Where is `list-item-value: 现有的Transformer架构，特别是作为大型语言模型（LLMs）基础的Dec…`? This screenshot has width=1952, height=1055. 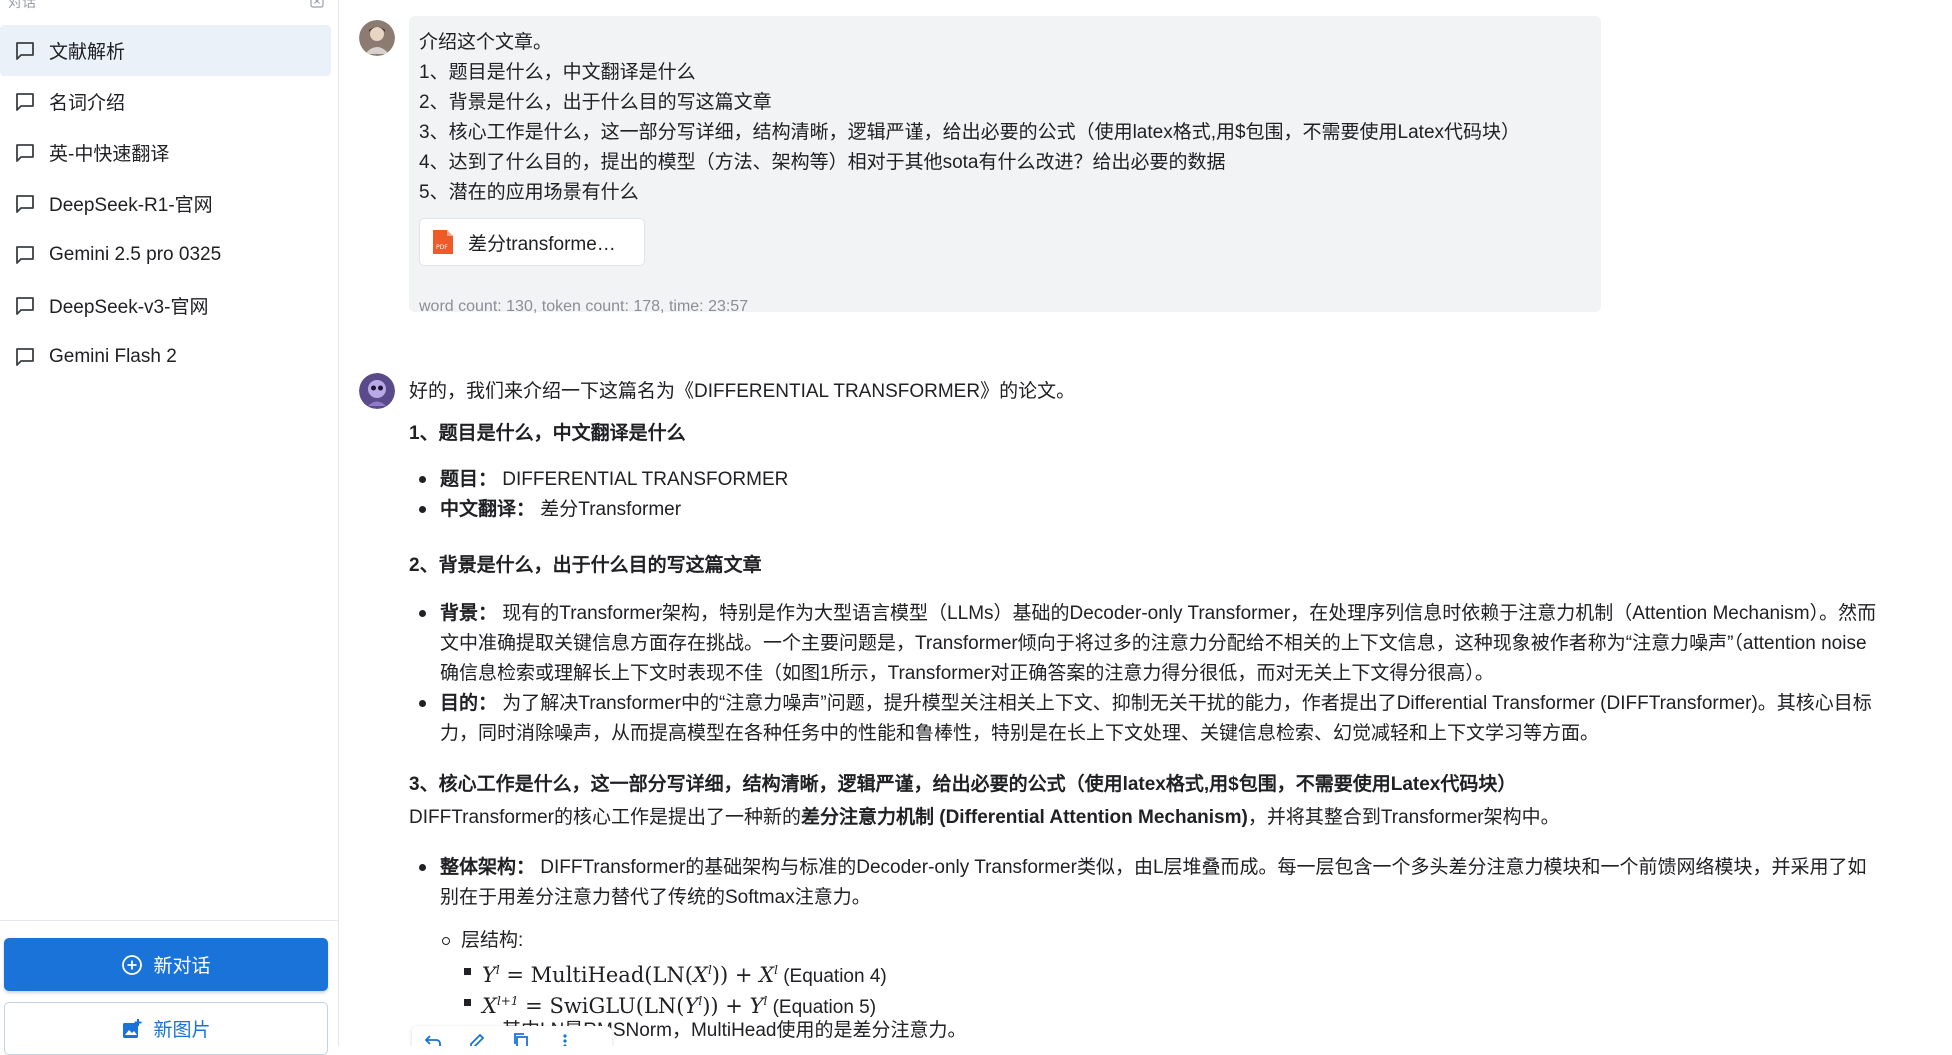
list-item-value: 现有的Transformer架构，特别是作为大型语言模型（LLMs）基础的Dec… is located at coordinates (1189, 613).